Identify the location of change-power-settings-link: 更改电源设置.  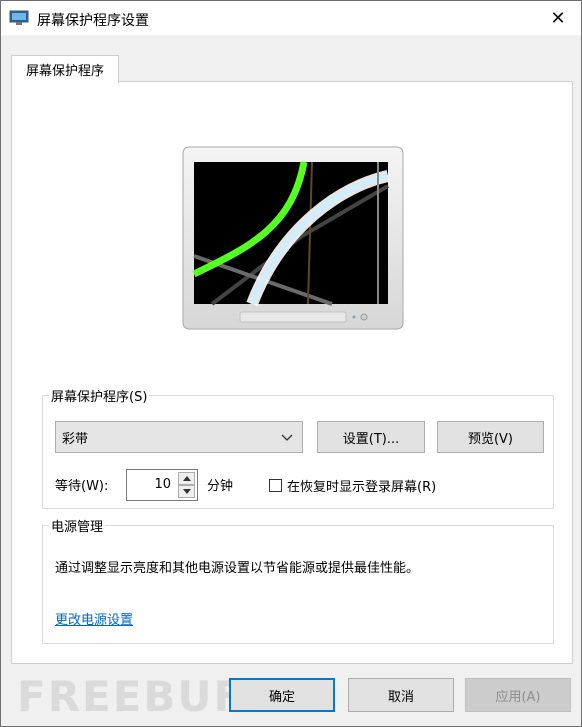
(94, 618).